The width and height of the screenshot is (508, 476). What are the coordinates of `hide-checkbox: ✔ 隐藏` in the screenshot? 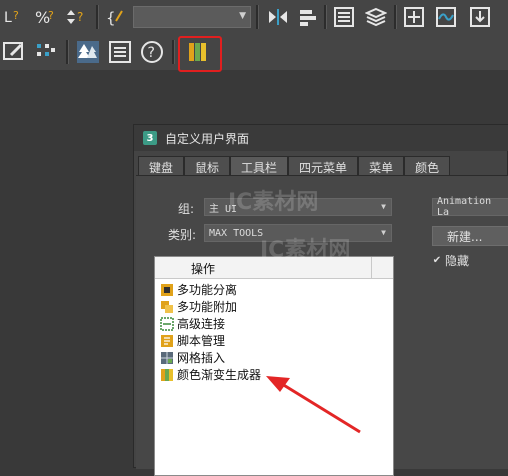 It's located at (450, 260).